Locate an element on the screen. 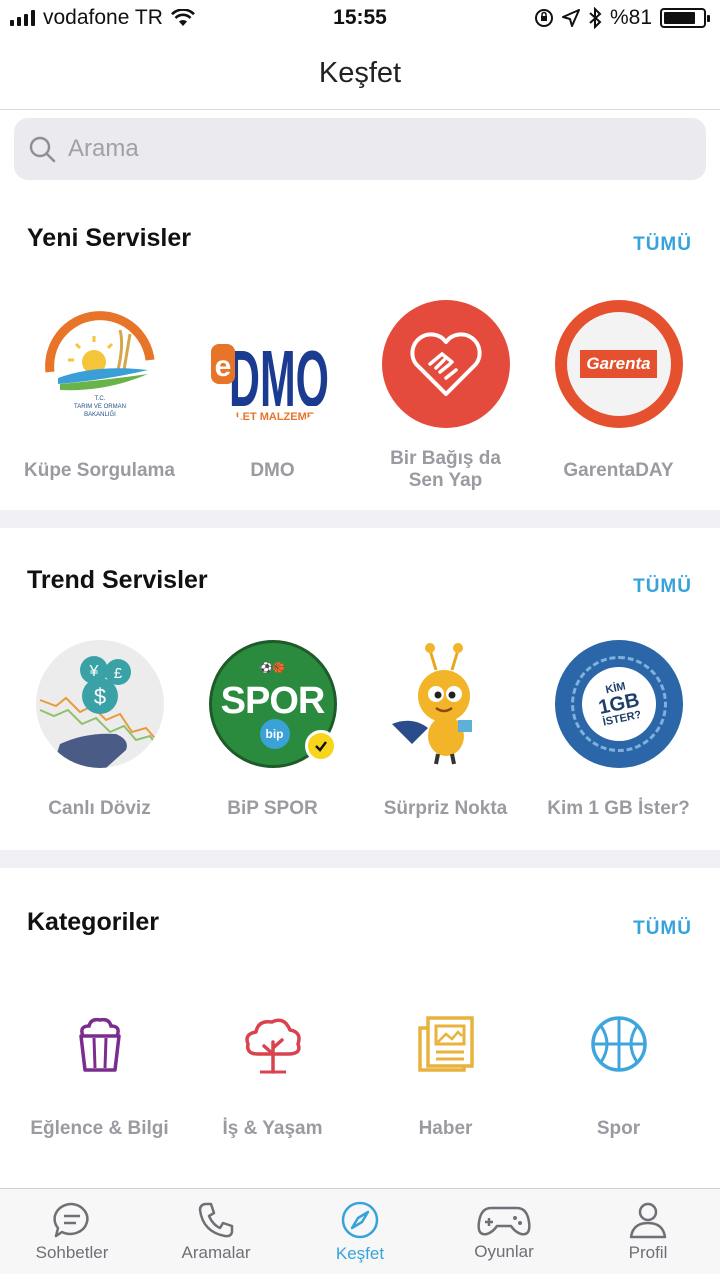 Image resolution: width=720 pixels, height=1274 pixels. service-label: BiP SPOR is located at coordinates (272, 808).